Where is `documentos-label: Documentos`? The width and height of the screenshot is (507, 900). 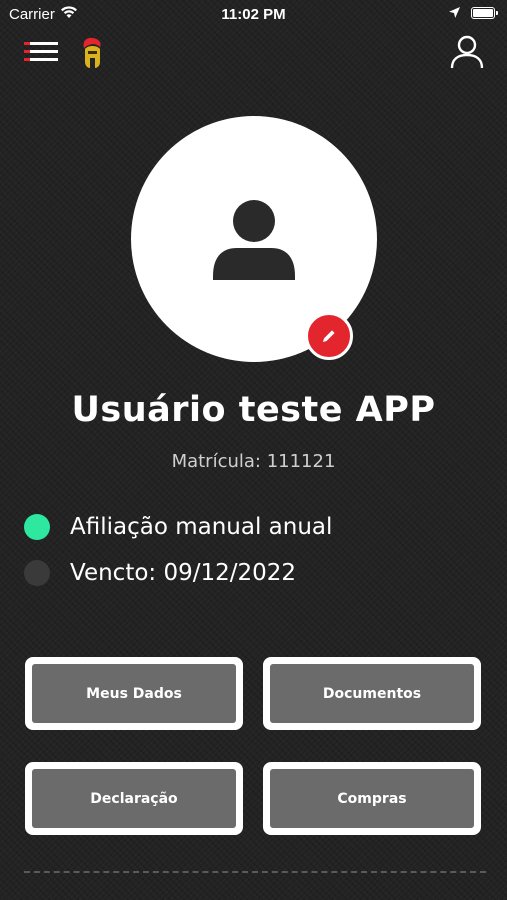
documentos-label: Documentos is located at coordinates (372, 693).